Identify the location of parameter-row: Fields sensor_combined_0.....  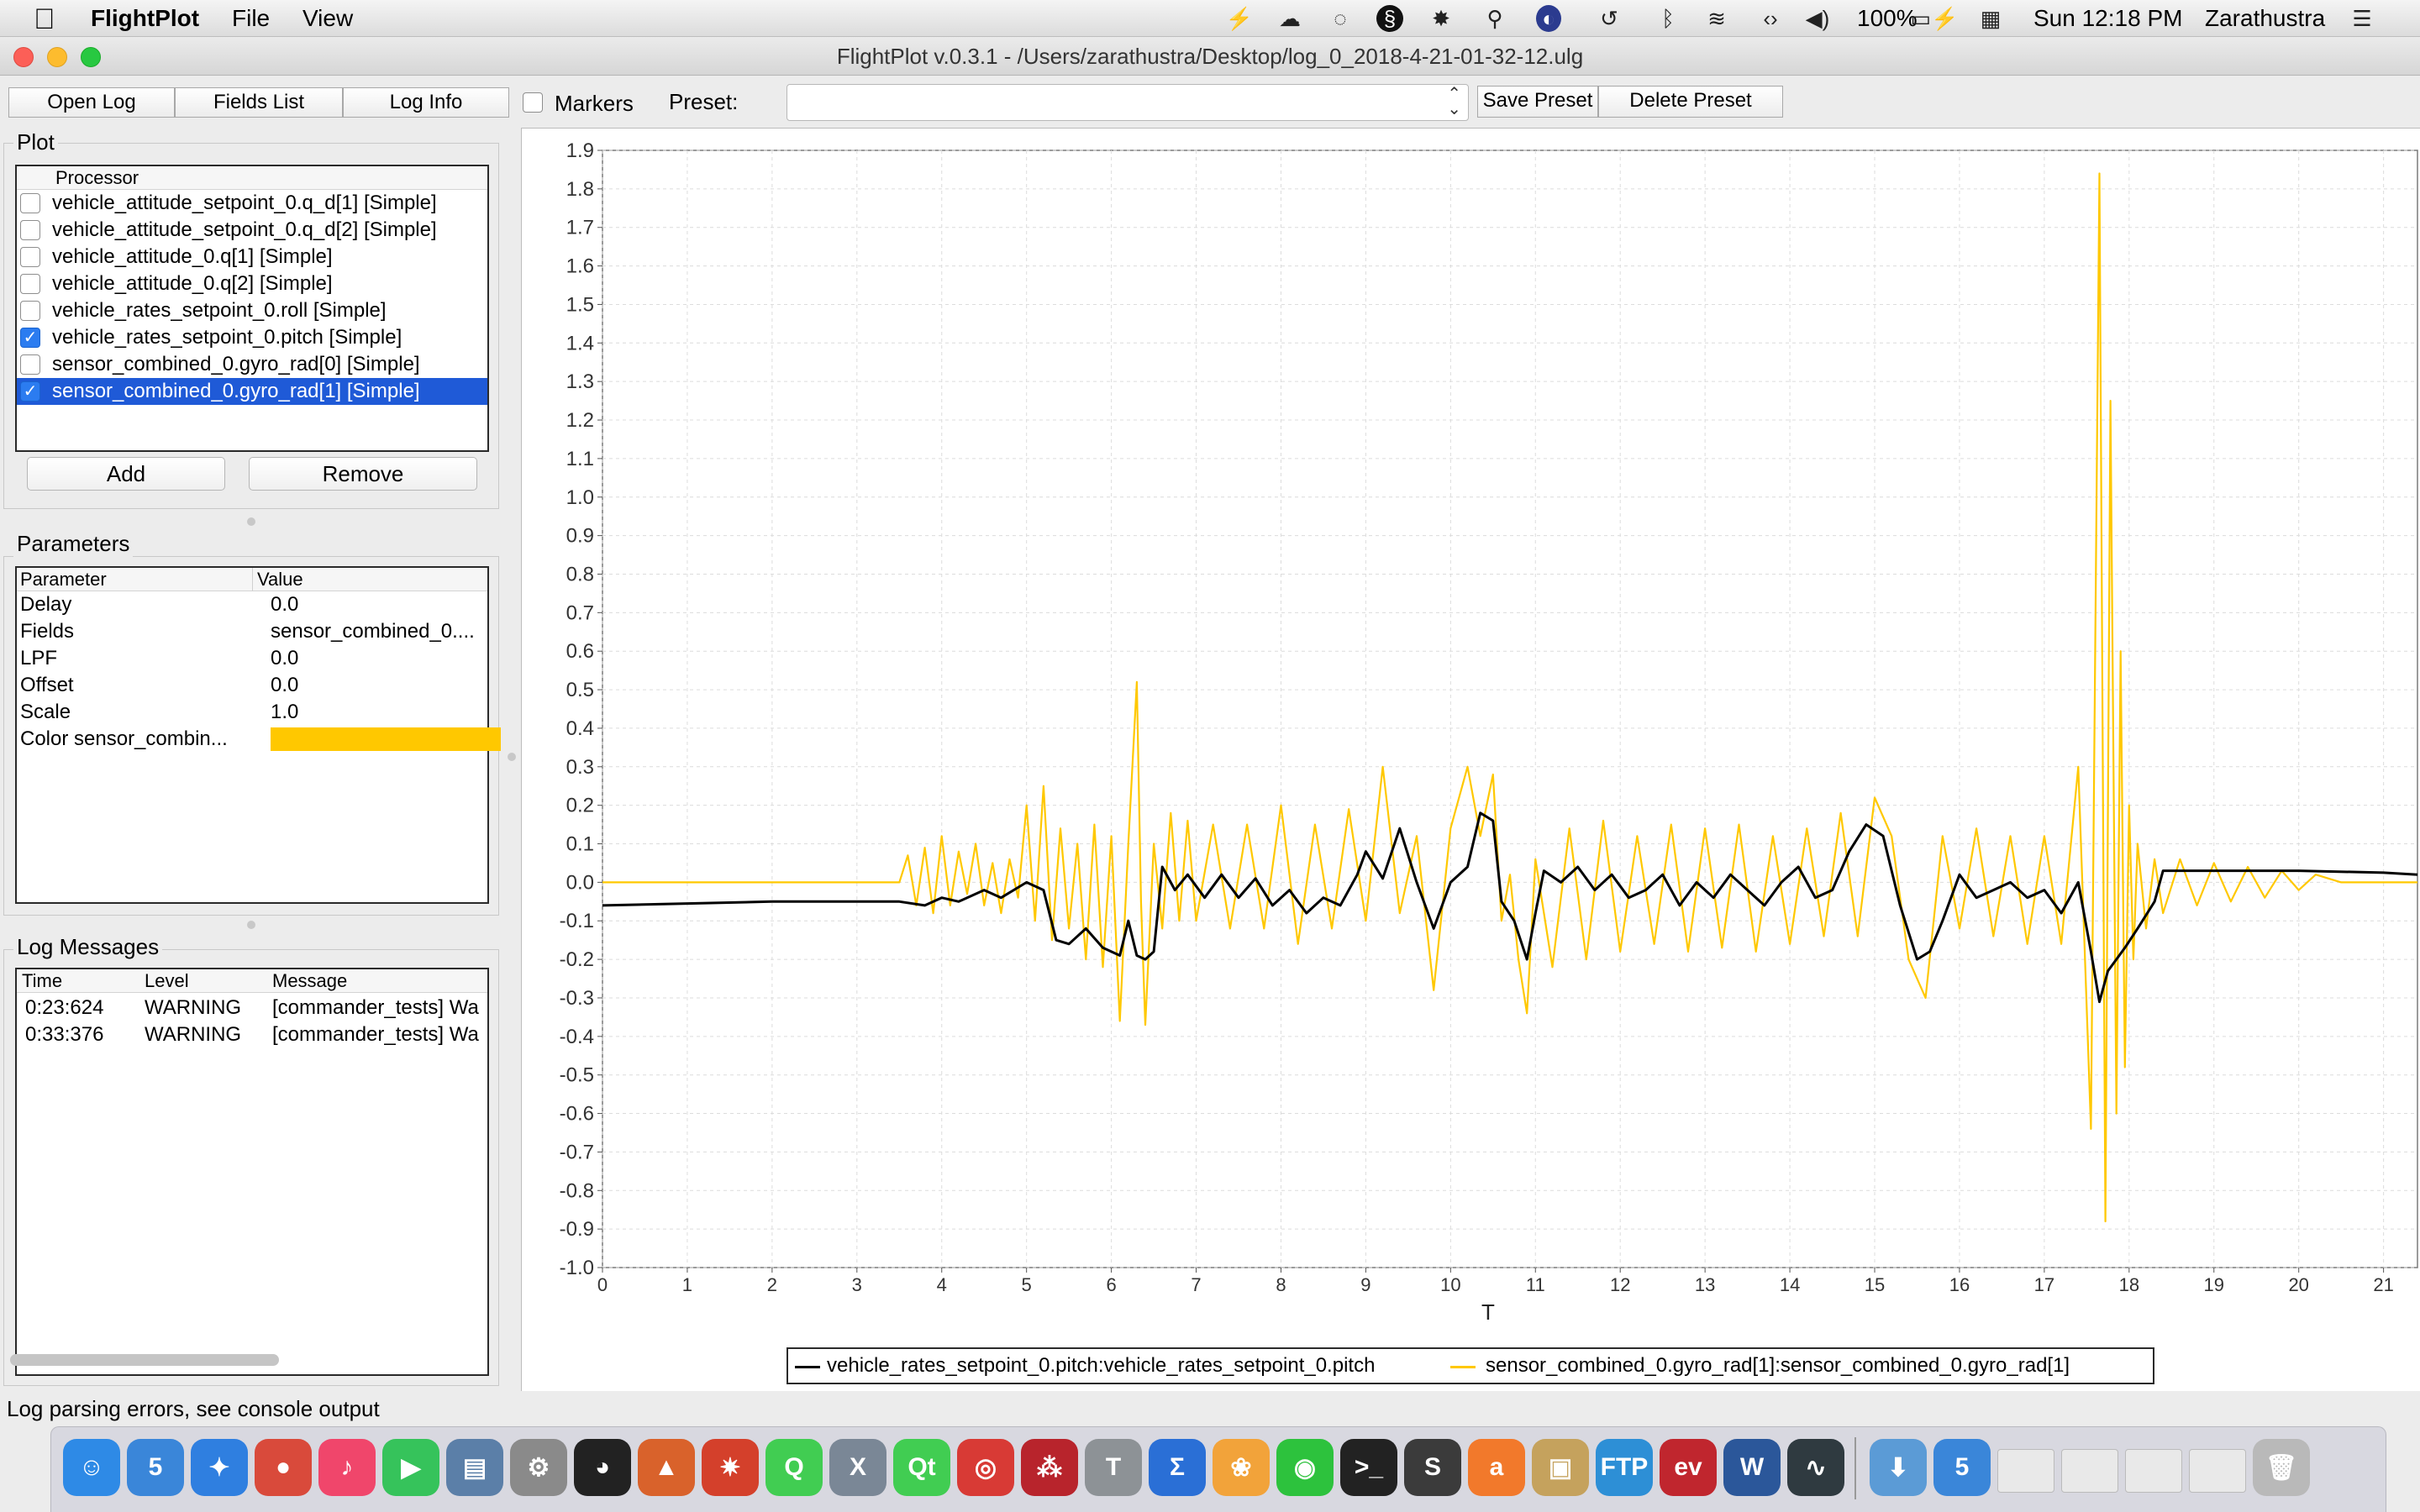
(252, 631).